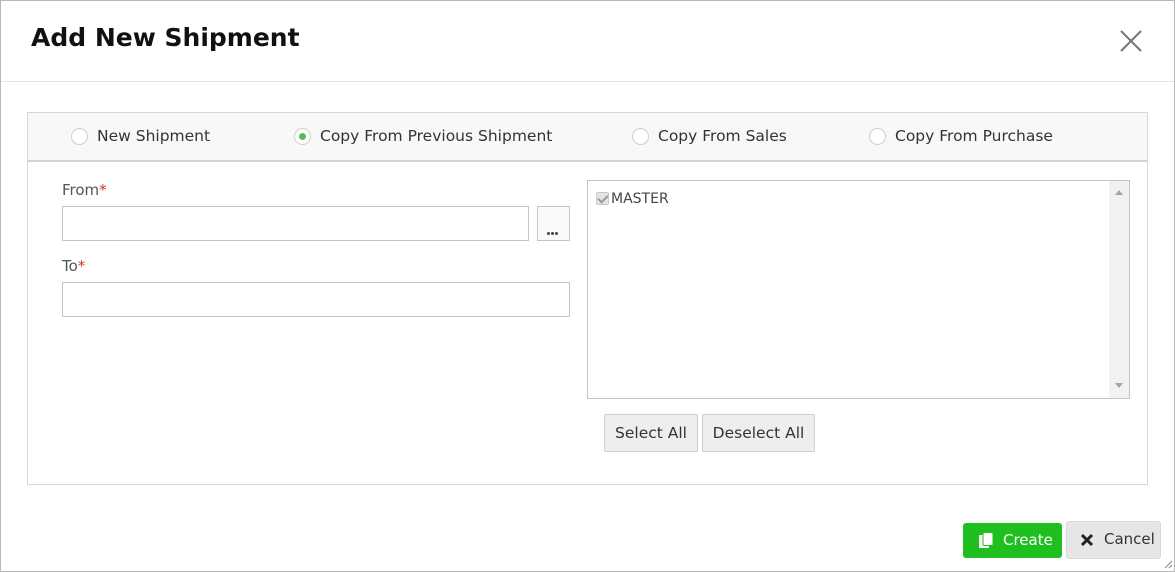 This screenshot has width=1175, height=572. I want to click on create-button: Create, so click(1012, 540).